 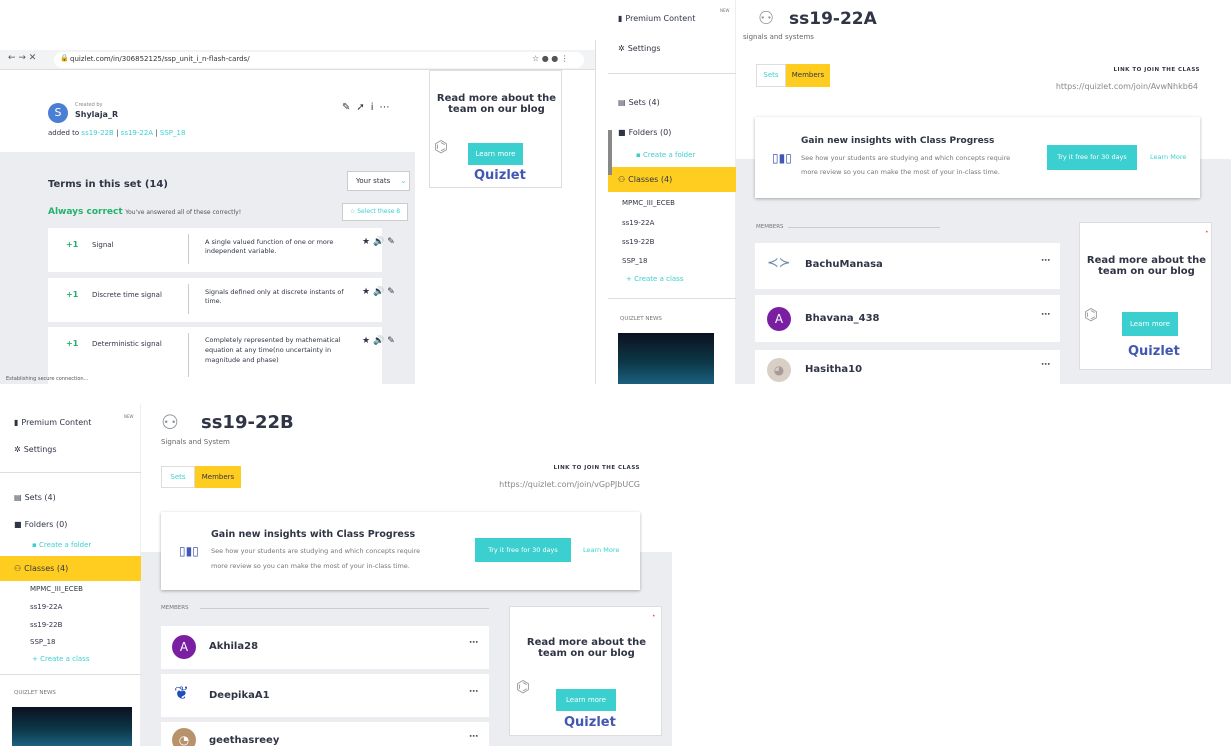 I want to click on class-link-ssp18: SSP_18, so click(x=173, y=133).